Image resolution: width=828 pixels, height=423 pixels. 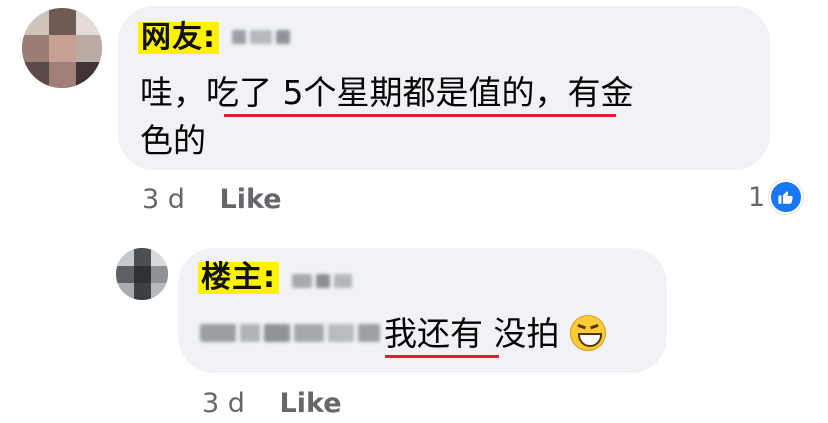 I want to click on reply-text-underlined: 我还有, so click(x=433, y=333).